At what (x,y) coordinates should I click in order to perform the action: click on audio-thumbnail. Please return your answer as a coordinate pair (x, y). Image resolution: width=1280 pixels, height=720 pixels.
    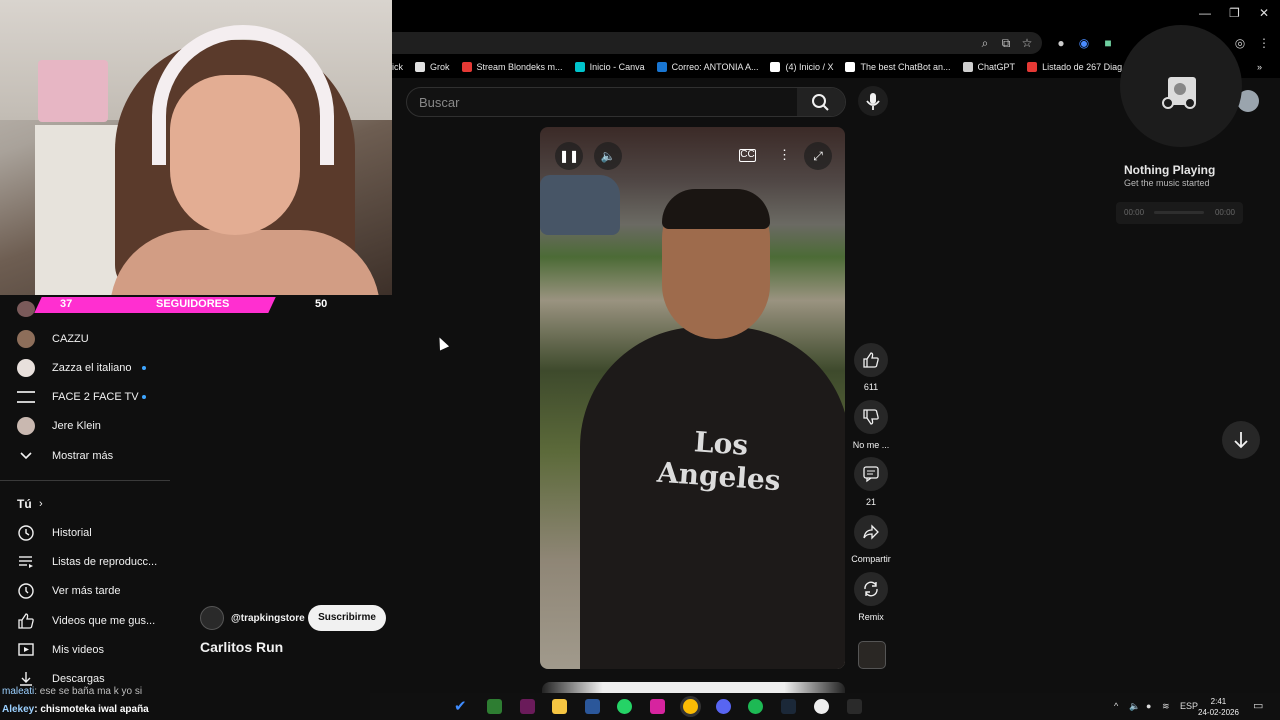
    Looking at the image, I should click on (872, 655).